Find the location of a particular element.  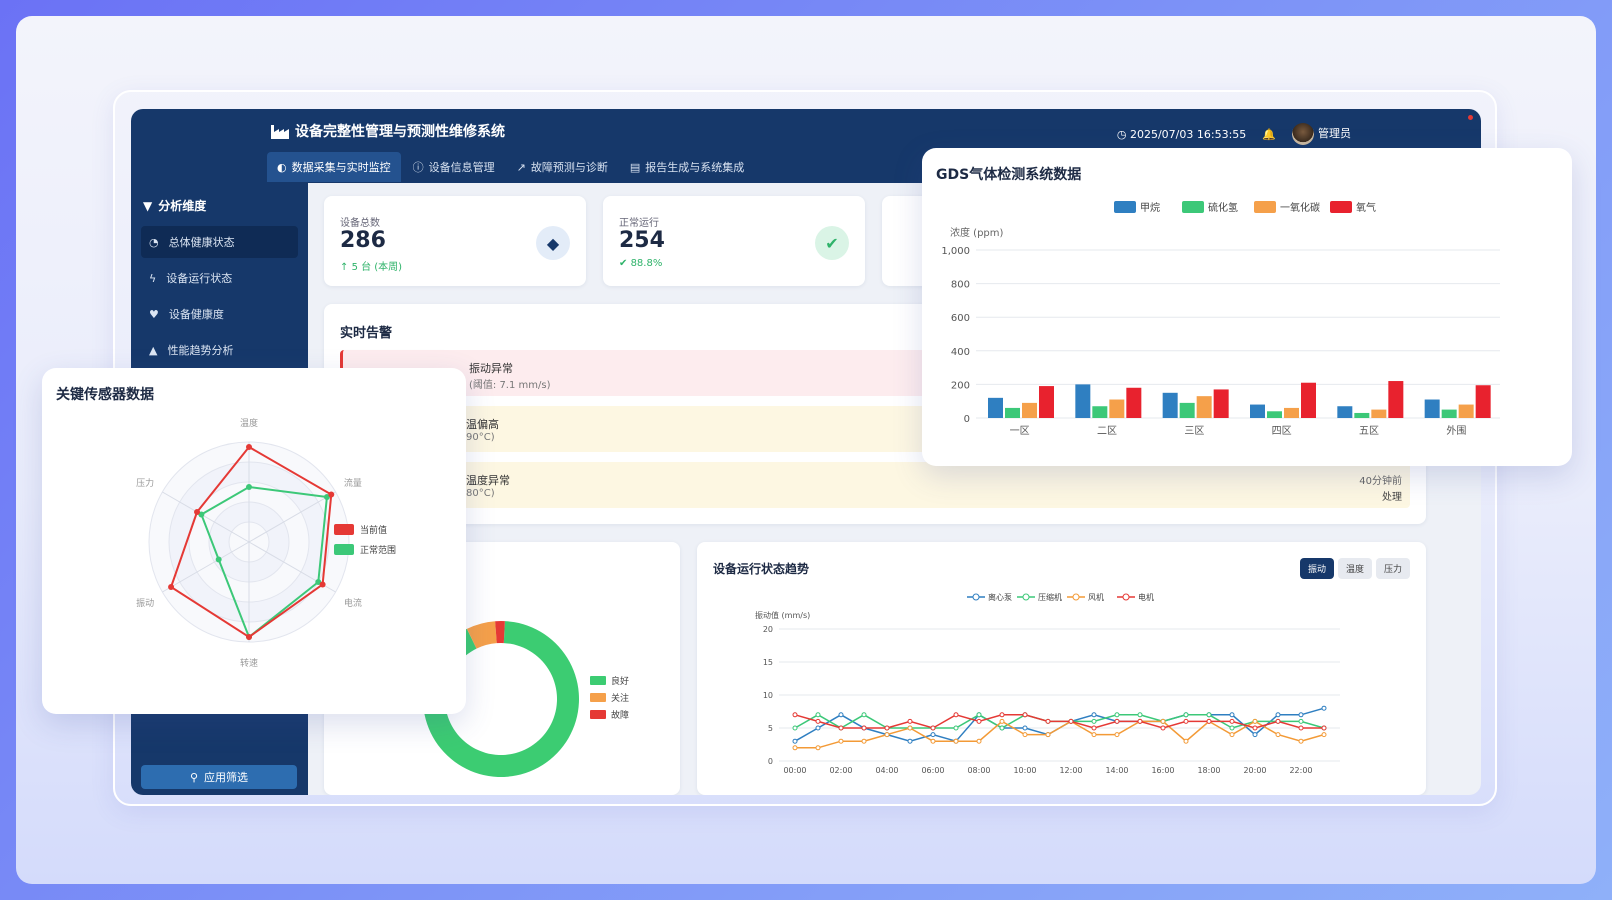

trend-x-tick: 02:00 is located at coordinates (840, 770).